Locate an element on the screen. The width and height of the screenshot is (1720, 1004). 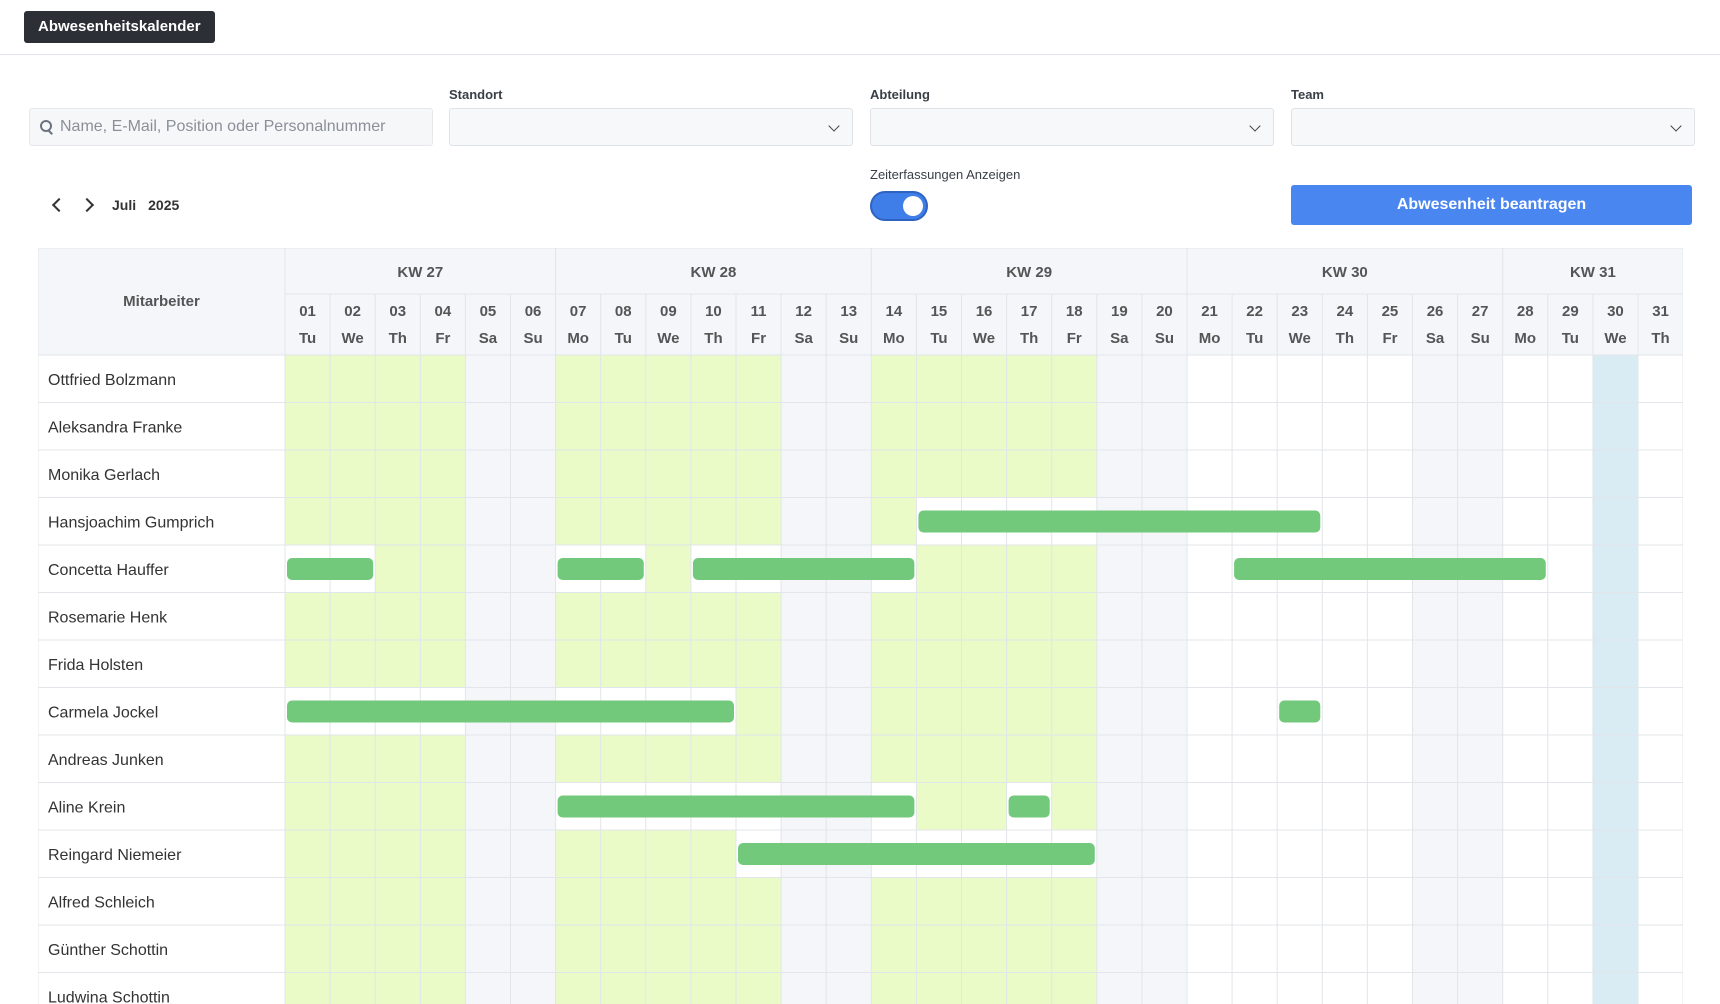
absence-bar is located at coordinates (1390, 569).